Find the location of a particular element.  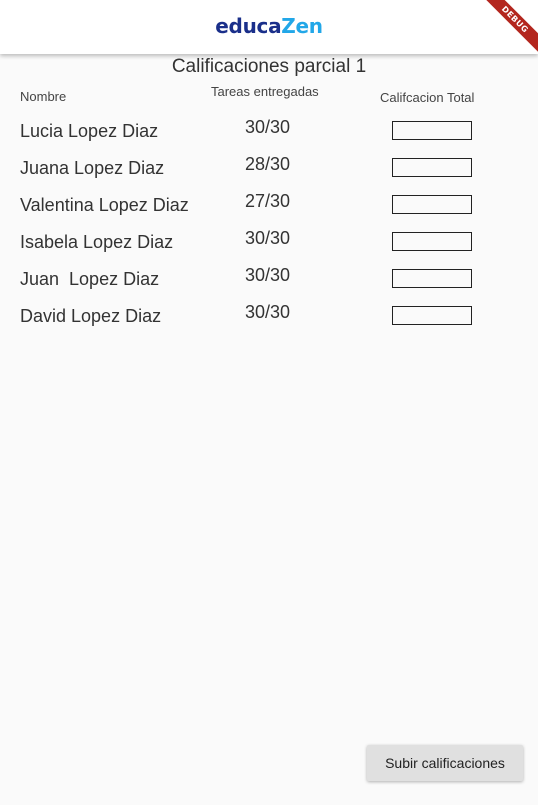

debug-ribbon-label: DEBUG is located at coordinates (508, 28).